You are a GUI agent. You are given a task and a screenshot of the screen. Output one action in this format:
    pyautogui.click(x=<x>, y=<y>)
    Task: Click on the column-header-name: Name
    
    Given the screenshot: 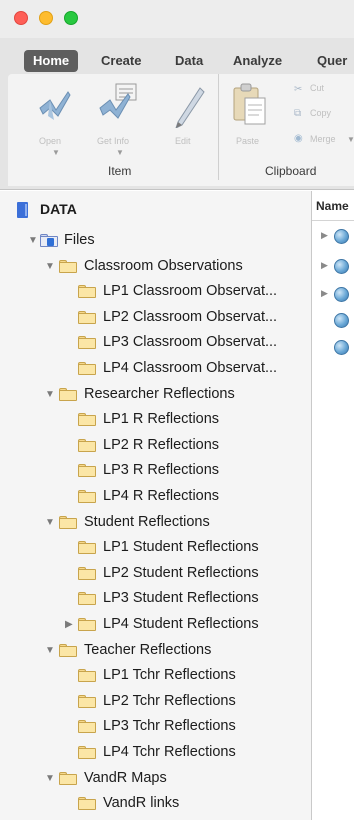 What is the action you would take?
    pyautogui.click(x=333, y=206)
    